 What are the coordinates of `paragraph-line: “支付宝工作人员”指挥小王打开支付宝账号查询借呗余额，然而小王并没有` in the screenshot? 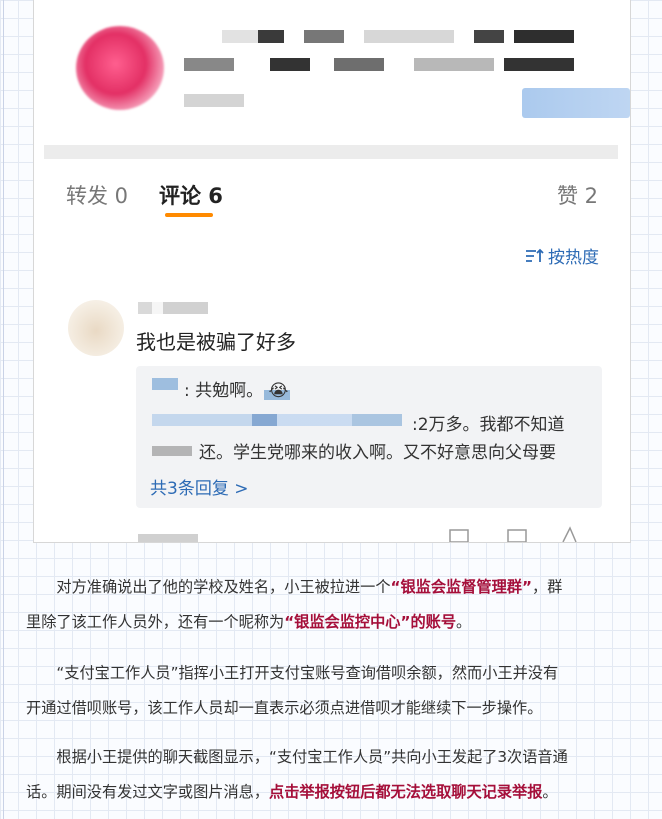 It's located at (333, 673).